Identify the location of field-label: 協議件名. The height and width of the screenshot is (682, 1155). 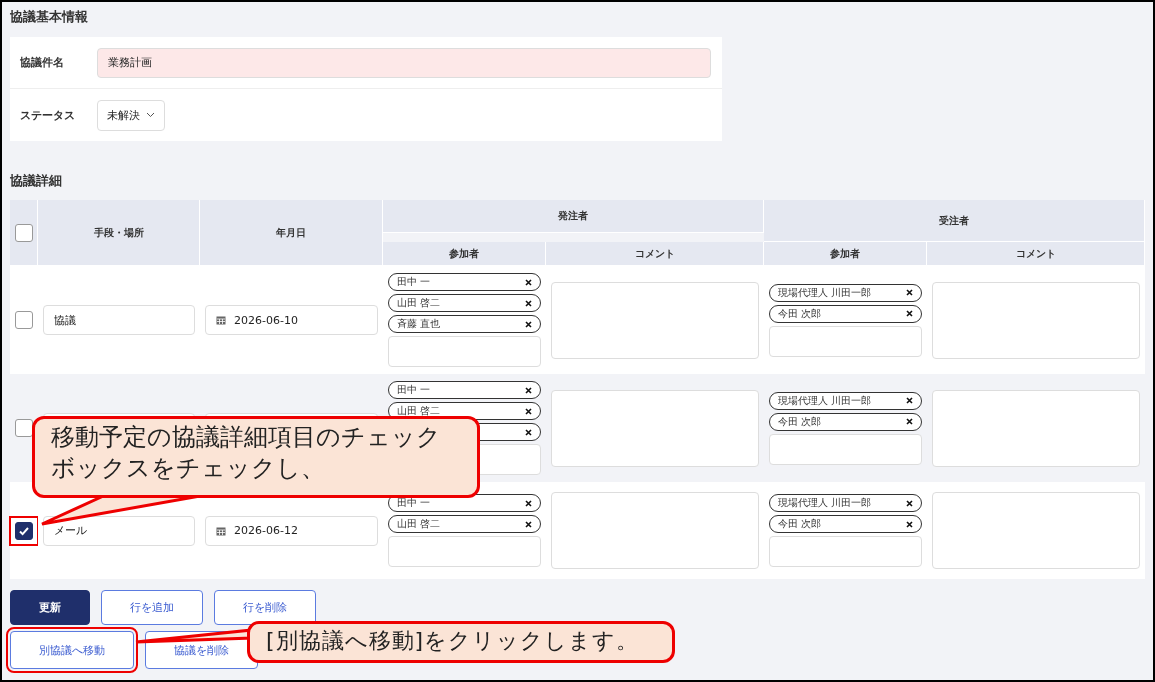
(42, 62).